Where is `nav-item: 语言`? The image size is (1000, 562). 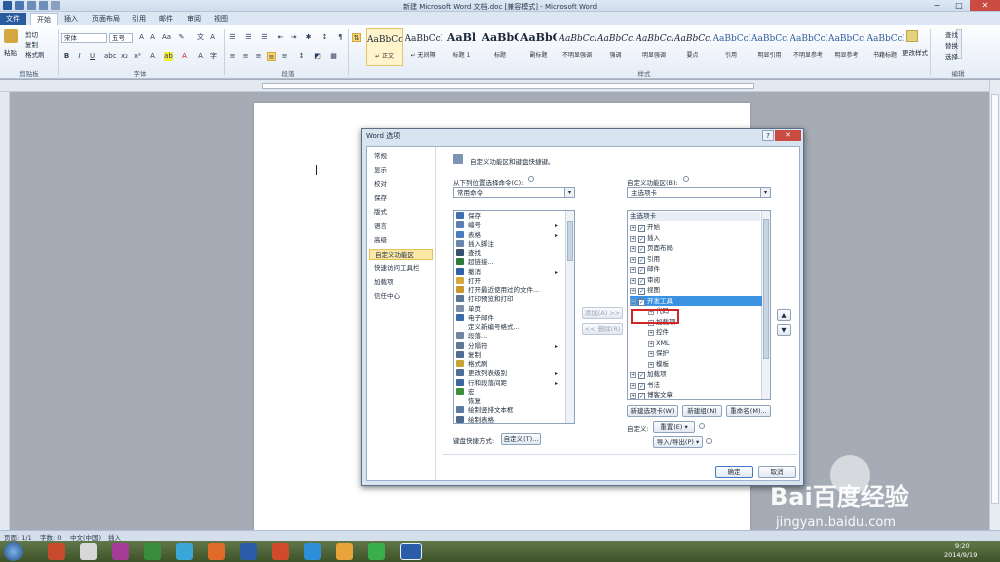
nav-item: 语言 is located at coordinates (401, 226).